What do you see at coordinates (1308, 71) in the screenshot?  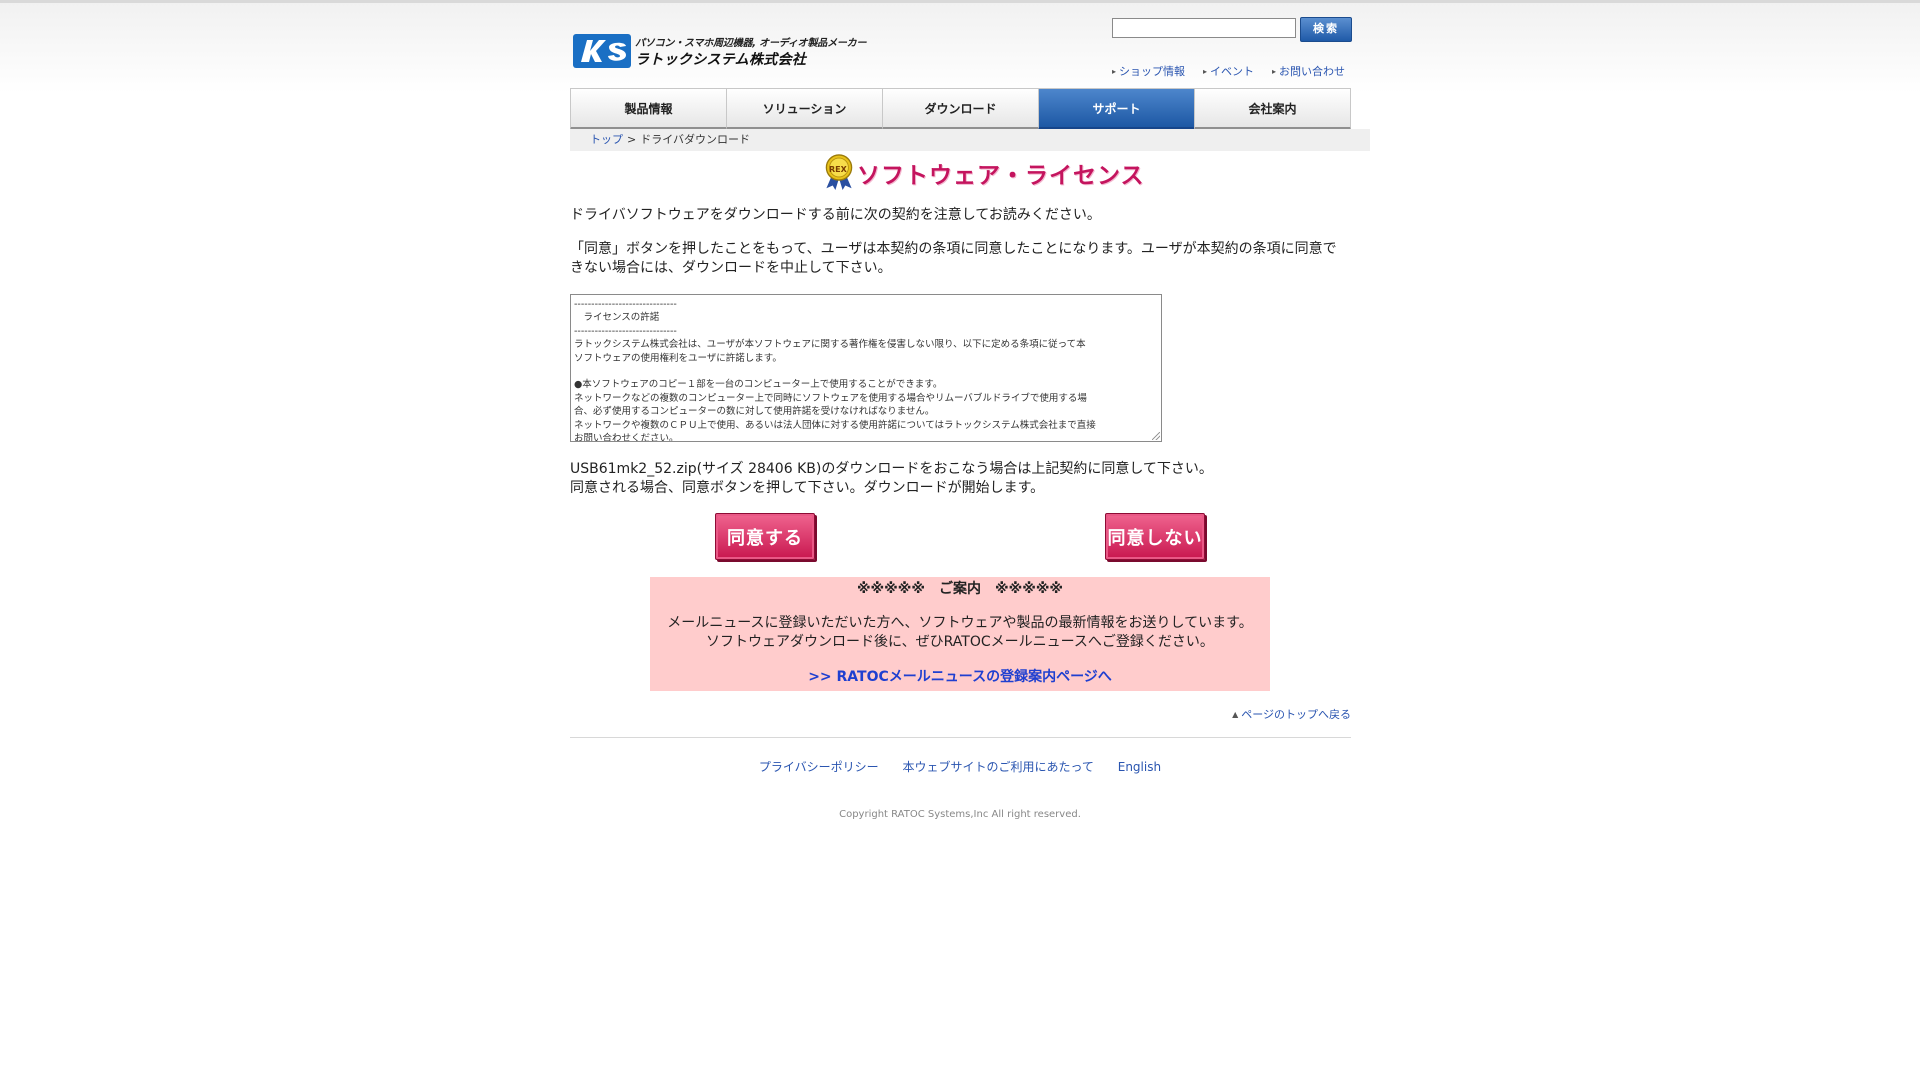 I see `utility-link-contact: お問い合わせ` at bounding box center [1308, 71].